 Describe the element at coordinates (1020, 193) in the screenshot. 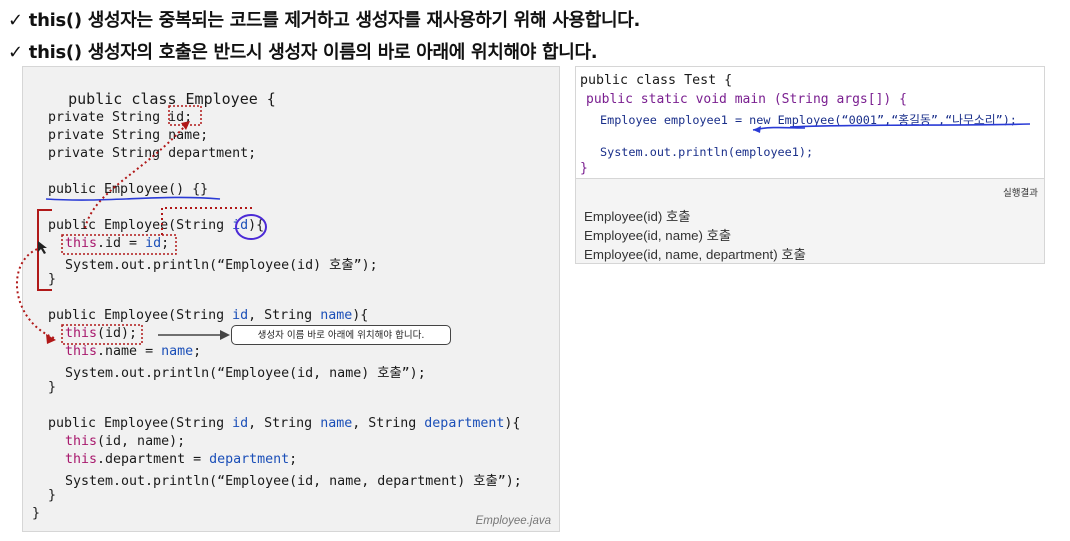

I see `output-label: 실행결과` at that location.